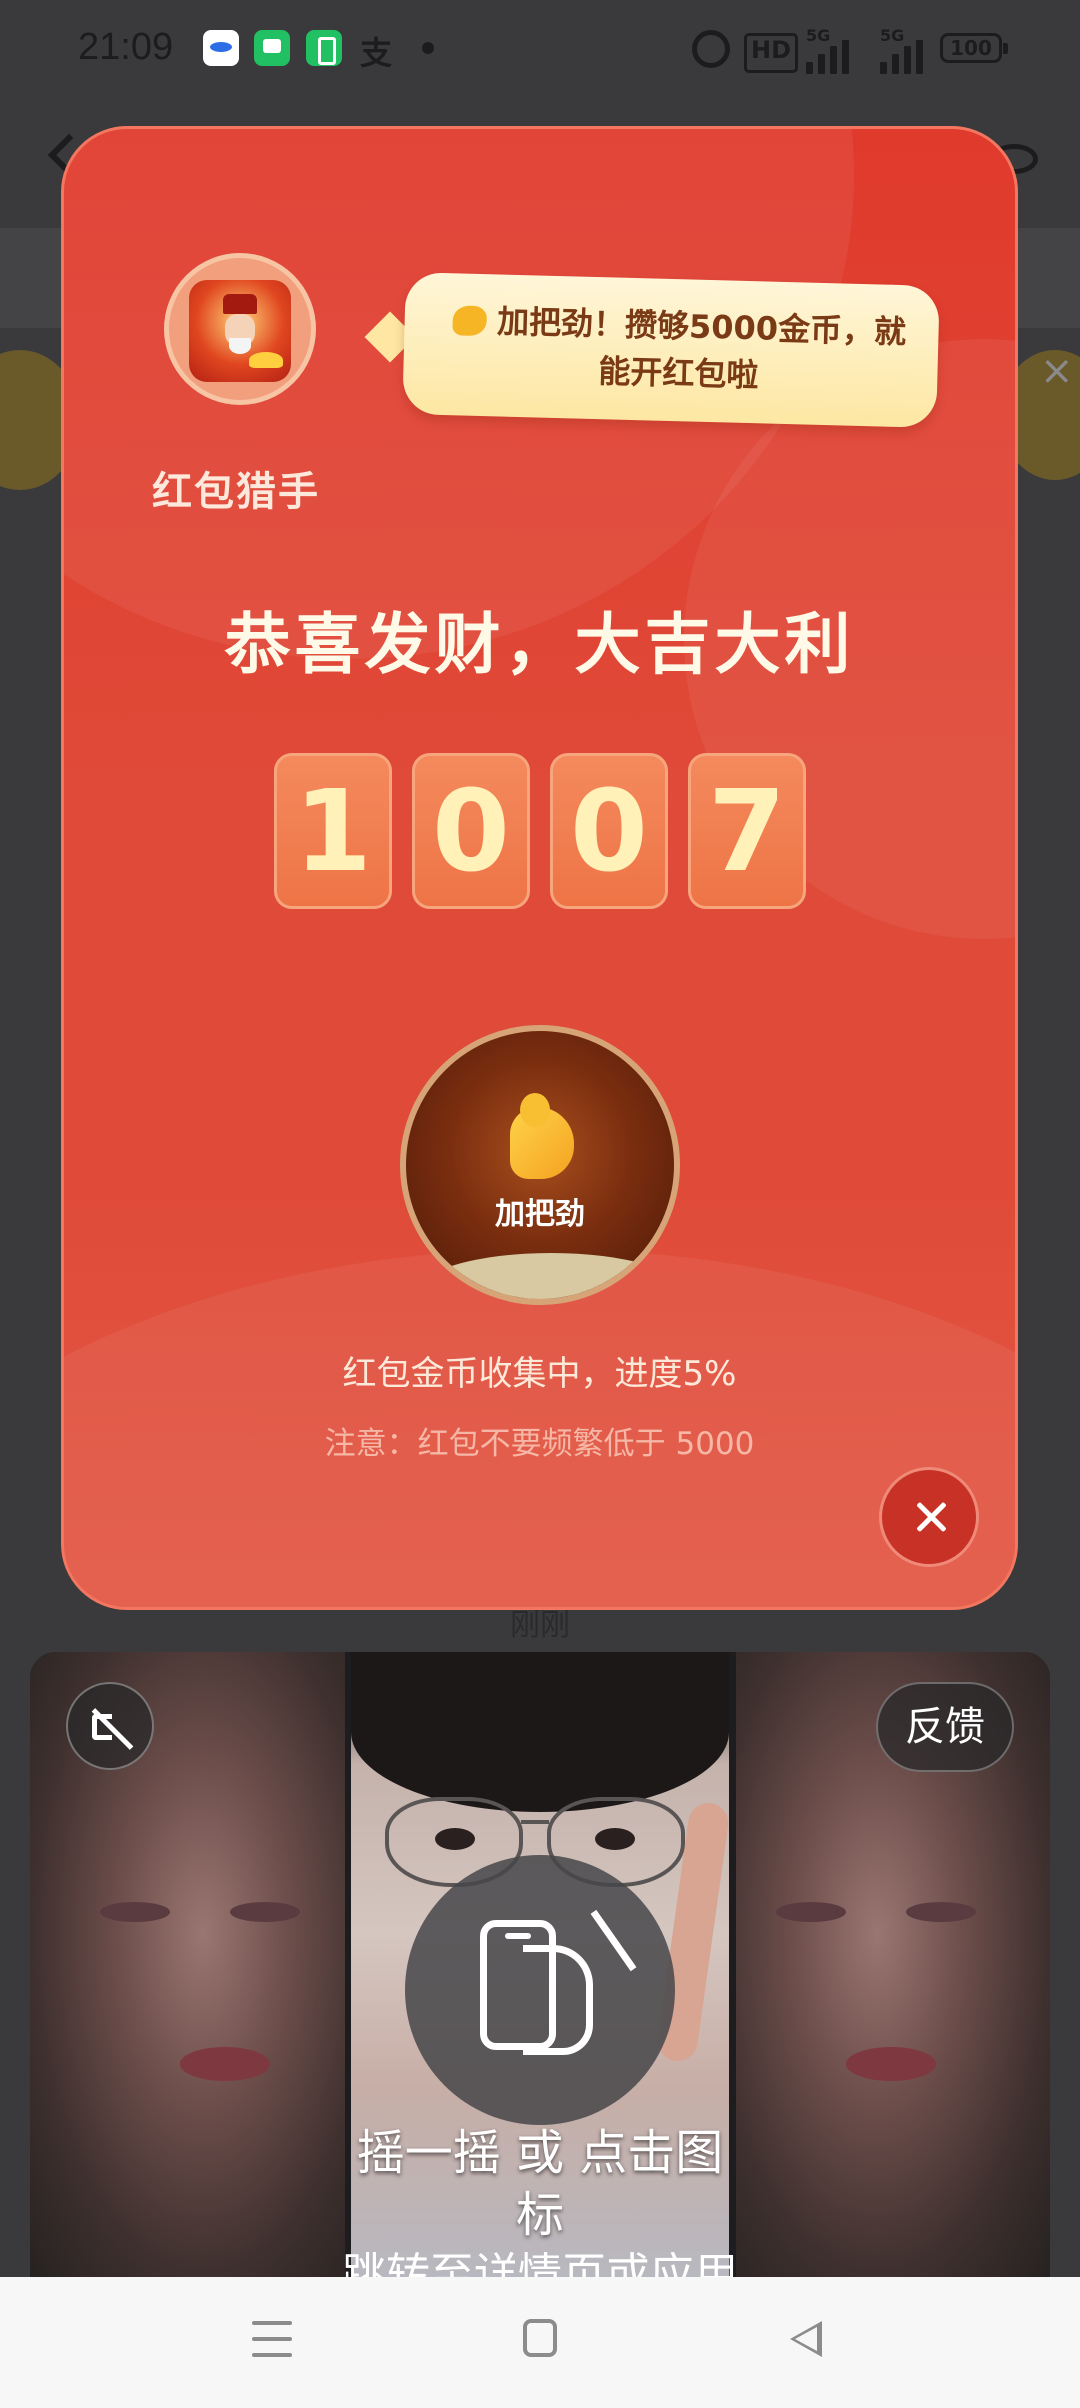 The image size is (1080, 2408). I want to click on shake-subtext: 跳转至详情页或应用, so click(540, 2263).